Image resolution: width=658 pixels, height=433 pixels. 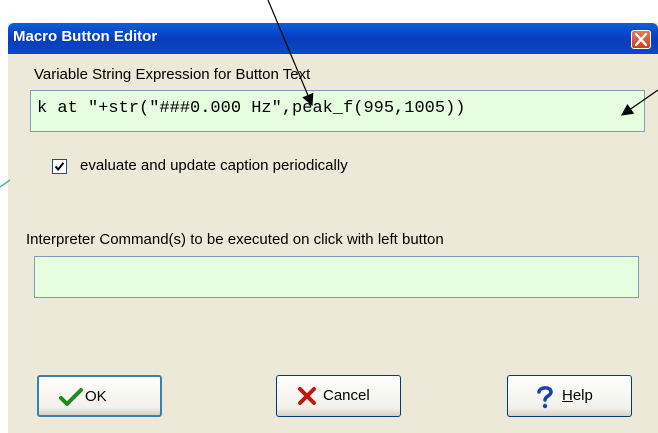 What do you see at coordinates (639, 102) in the screenshot?
I see `annotation-arrow-right` at bounding box center [639, 102].